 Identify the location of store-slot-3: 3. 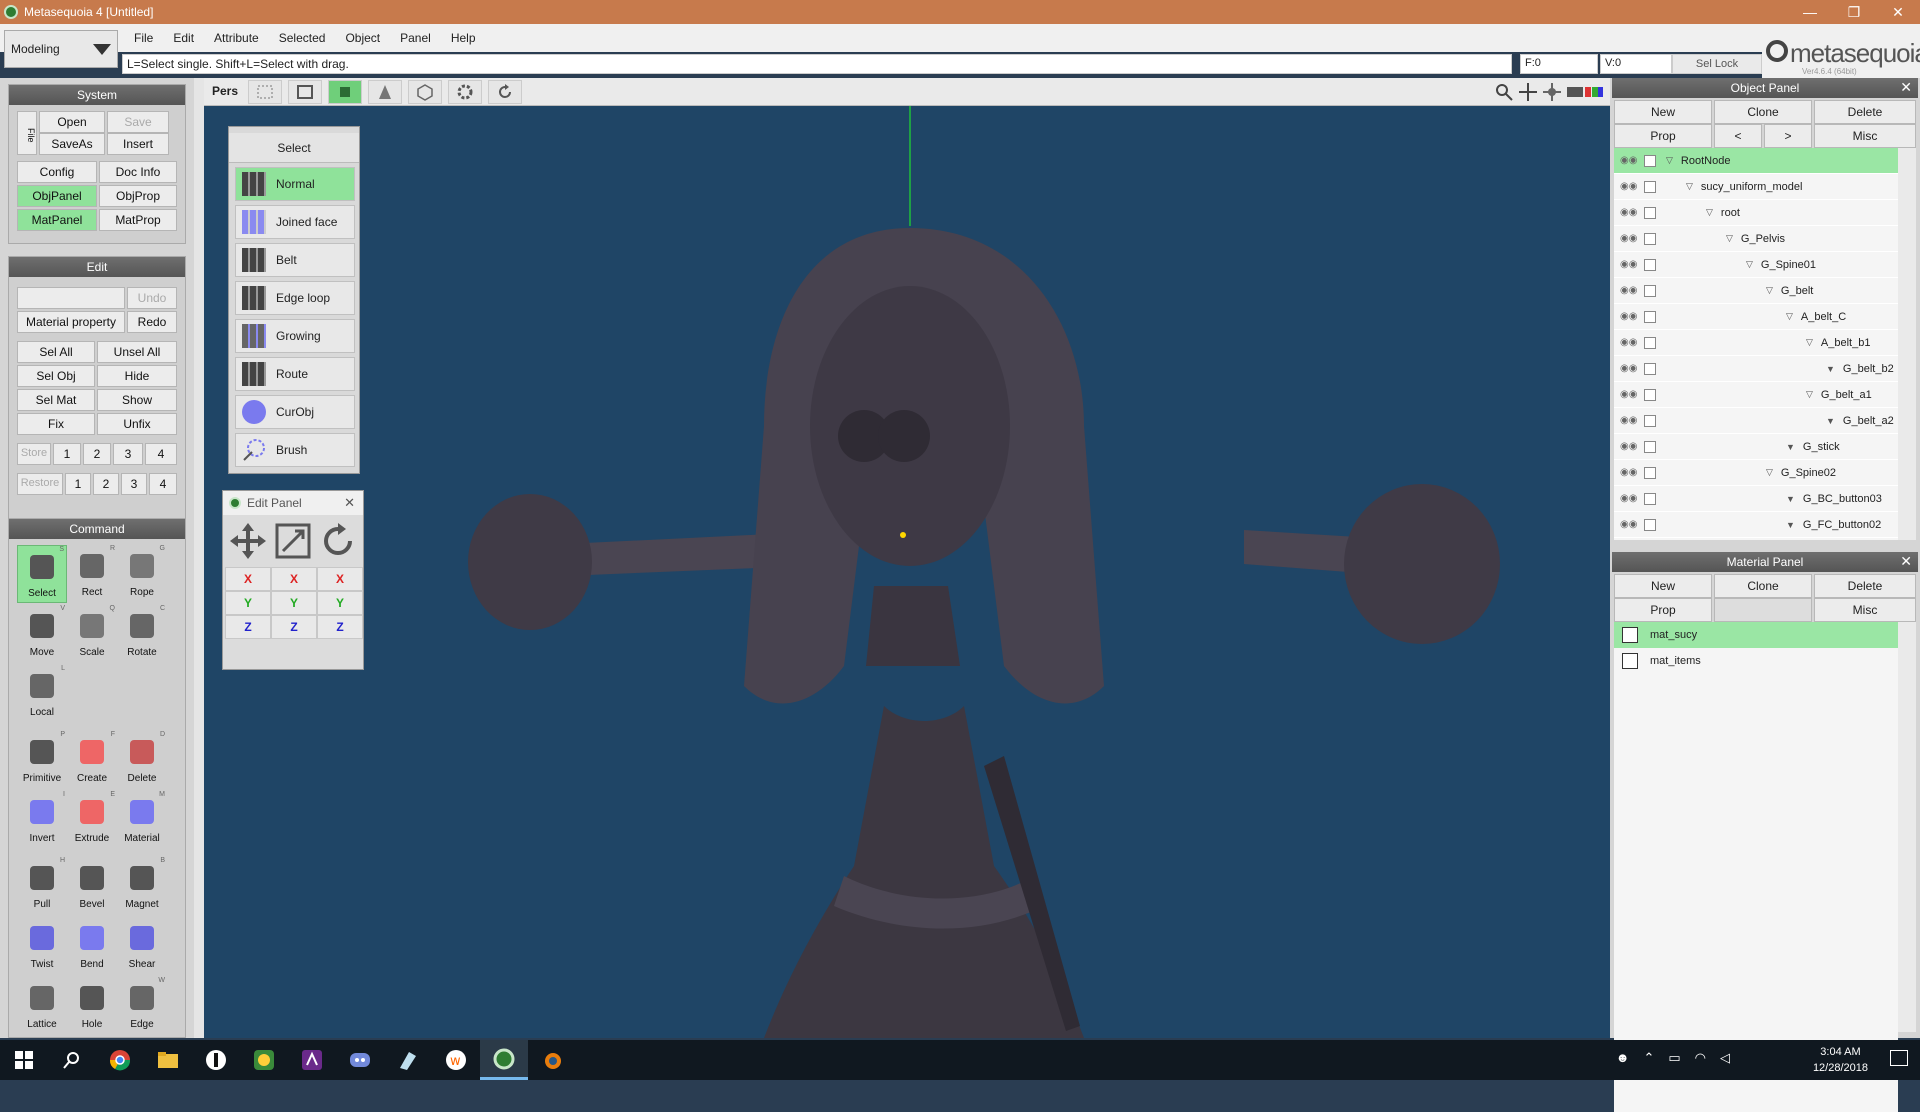
(128, 454).